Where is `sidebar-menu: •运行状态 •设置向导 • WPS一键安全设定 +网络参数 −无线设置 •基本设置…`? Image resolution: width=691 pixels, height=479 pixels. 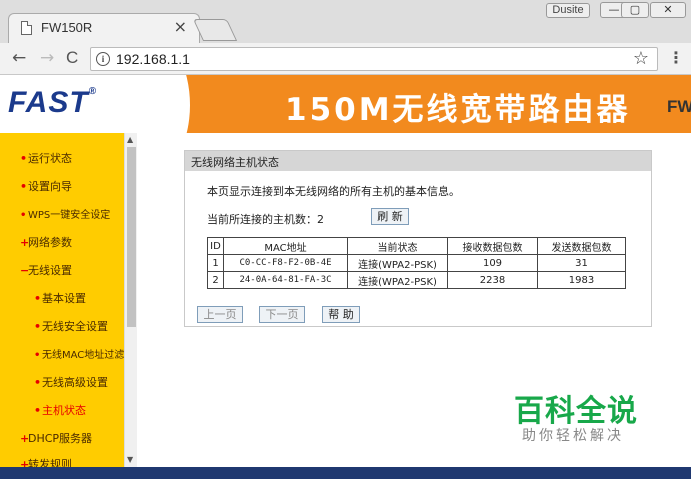
sidebar-menu: •运行状态 •设置向导 • WPS一键安全设定 +网络参数 −无线设置 •基本设置… is located at coordinates (62, 300).